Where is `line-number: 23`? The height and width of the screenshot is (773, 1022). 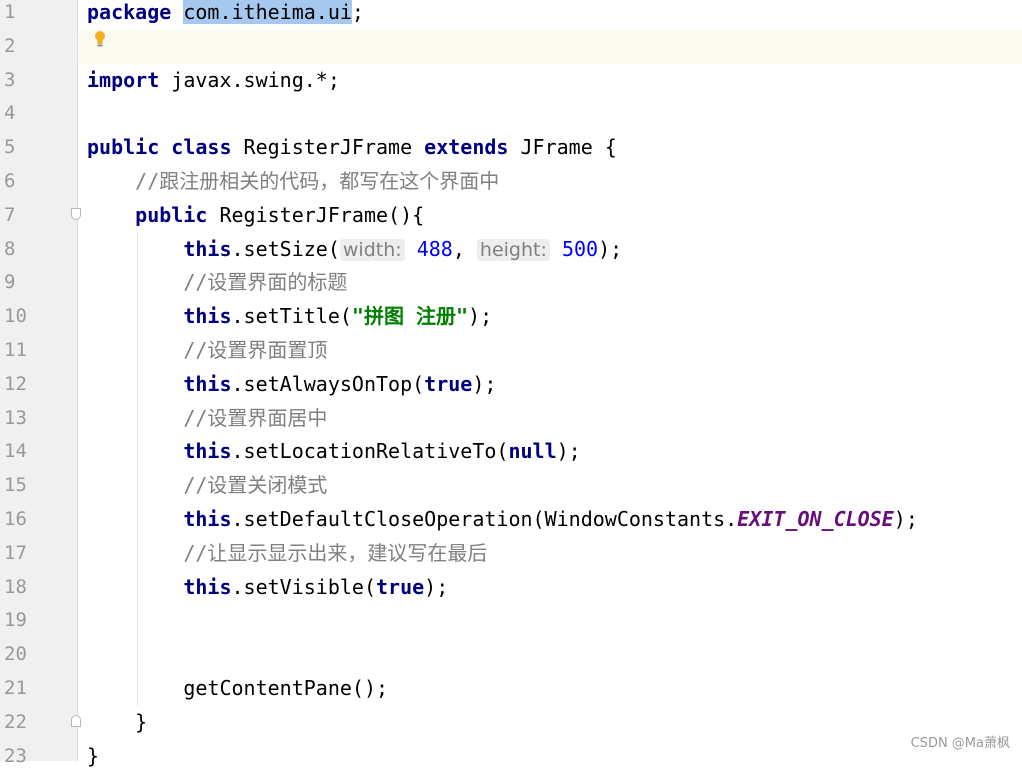 line-number: 23 is located at coordinates (18, 756).